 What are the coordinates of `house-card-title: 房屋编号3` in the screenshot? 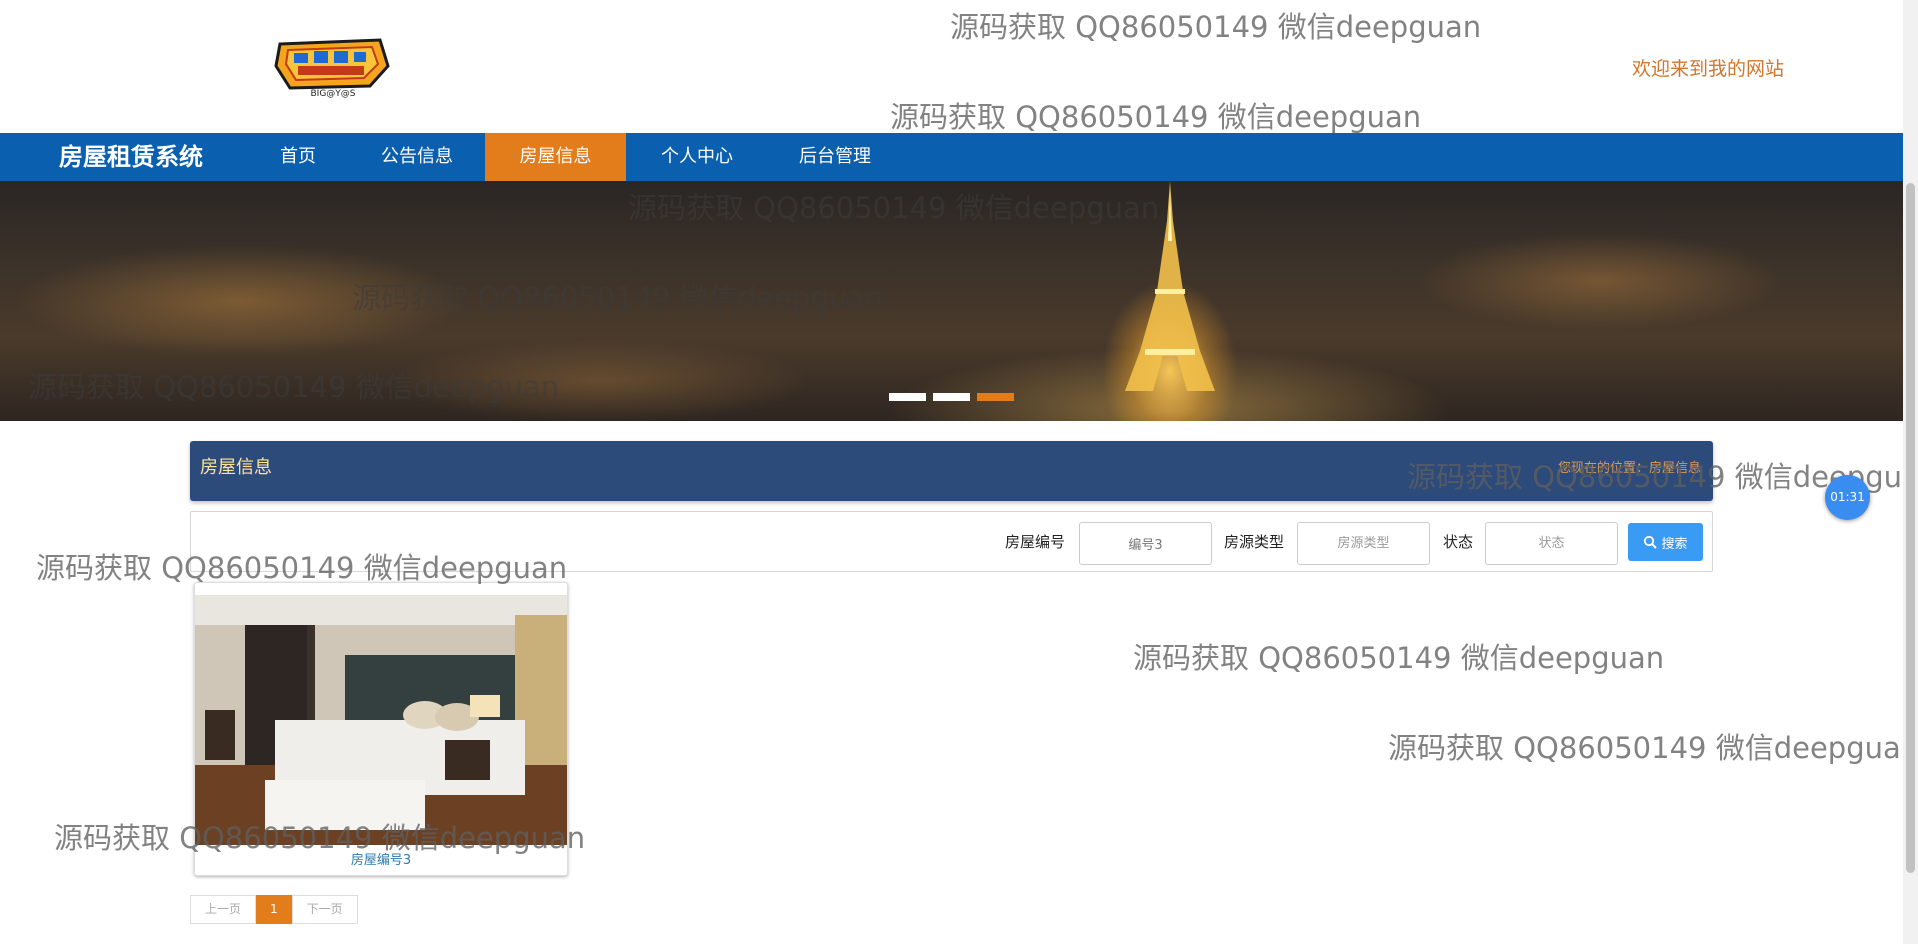 It's located at (381, 858).